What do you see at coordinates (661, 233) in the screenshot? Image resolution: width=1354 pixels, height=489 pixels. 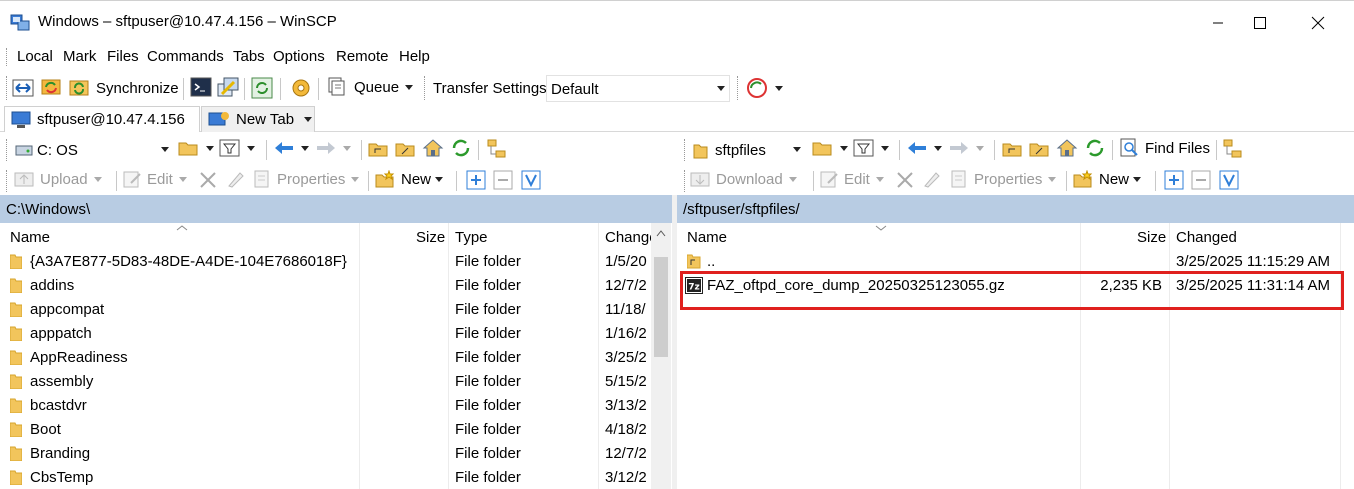 I see `scroll-up-icon` at bounding box center [661, 233].